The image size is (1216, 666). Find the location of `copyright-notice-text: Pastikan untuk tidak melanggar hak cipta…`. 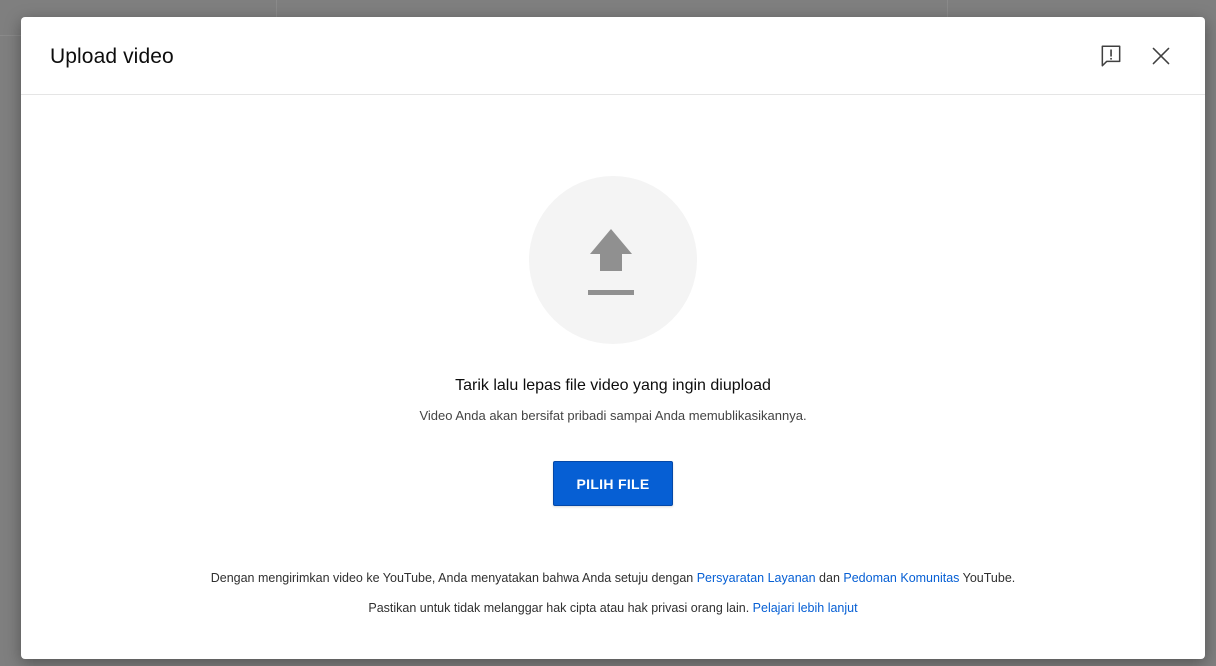

copyright-notice-text: Pastikan untuk tidak melanggar hak cipta… is located at coordinates (560, 608).